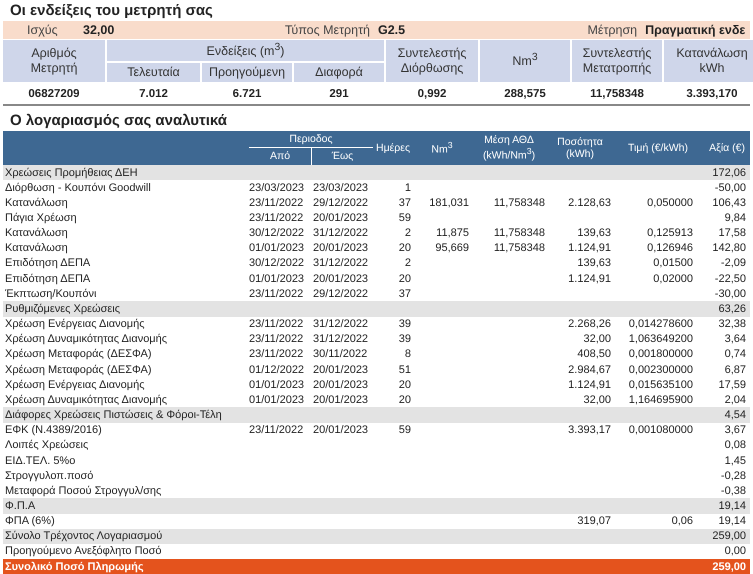 Image resolution: width=753 pixels, height=574 pixels. I want to click on row-label: ΕΙΔ.ΤΕΛ. 5%ο, so click(40, 460).